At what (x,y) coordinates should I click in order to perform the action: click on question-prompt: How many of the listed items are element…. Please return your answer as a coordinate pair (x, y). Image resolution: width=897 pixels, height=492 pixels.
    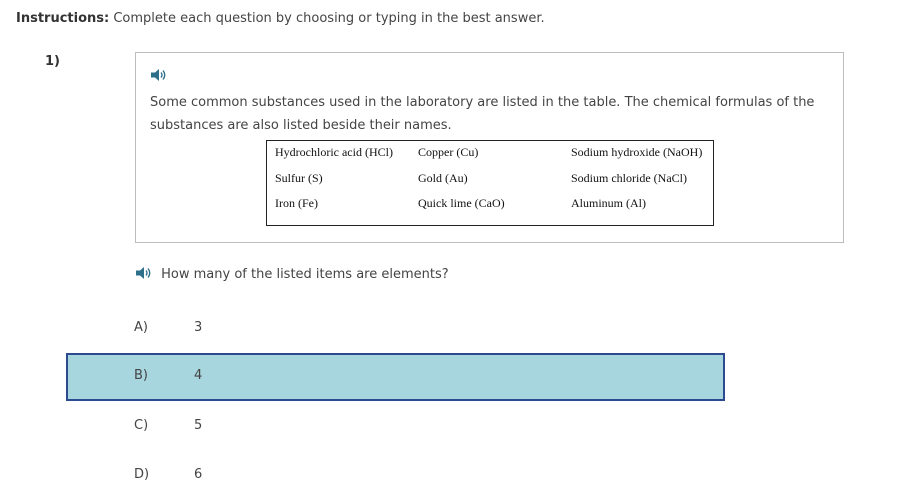
    Looking at the image, I should click on (305, 274).